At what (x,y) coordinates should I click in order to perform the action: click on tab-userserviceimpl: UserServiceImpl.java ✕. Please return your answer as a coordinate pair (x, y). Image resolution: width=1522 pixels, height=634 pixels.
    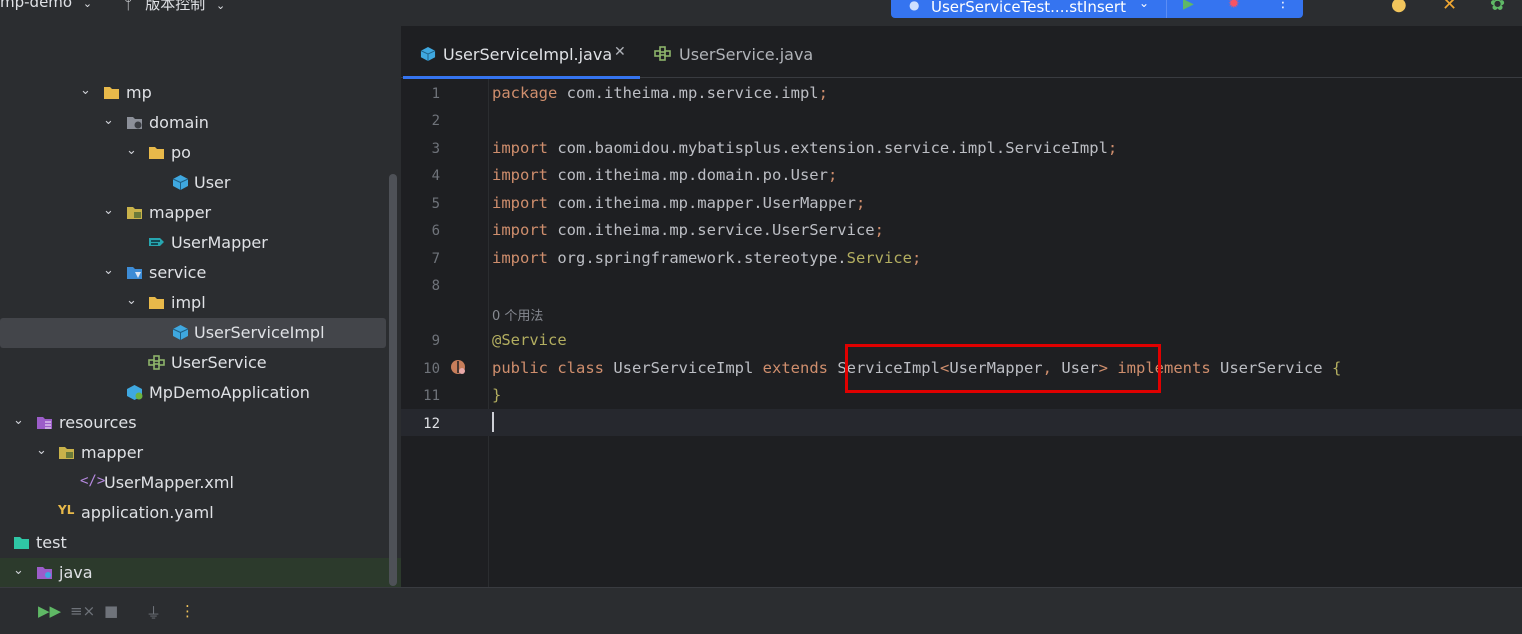
    Looking at the image, I should click on (521, 52).